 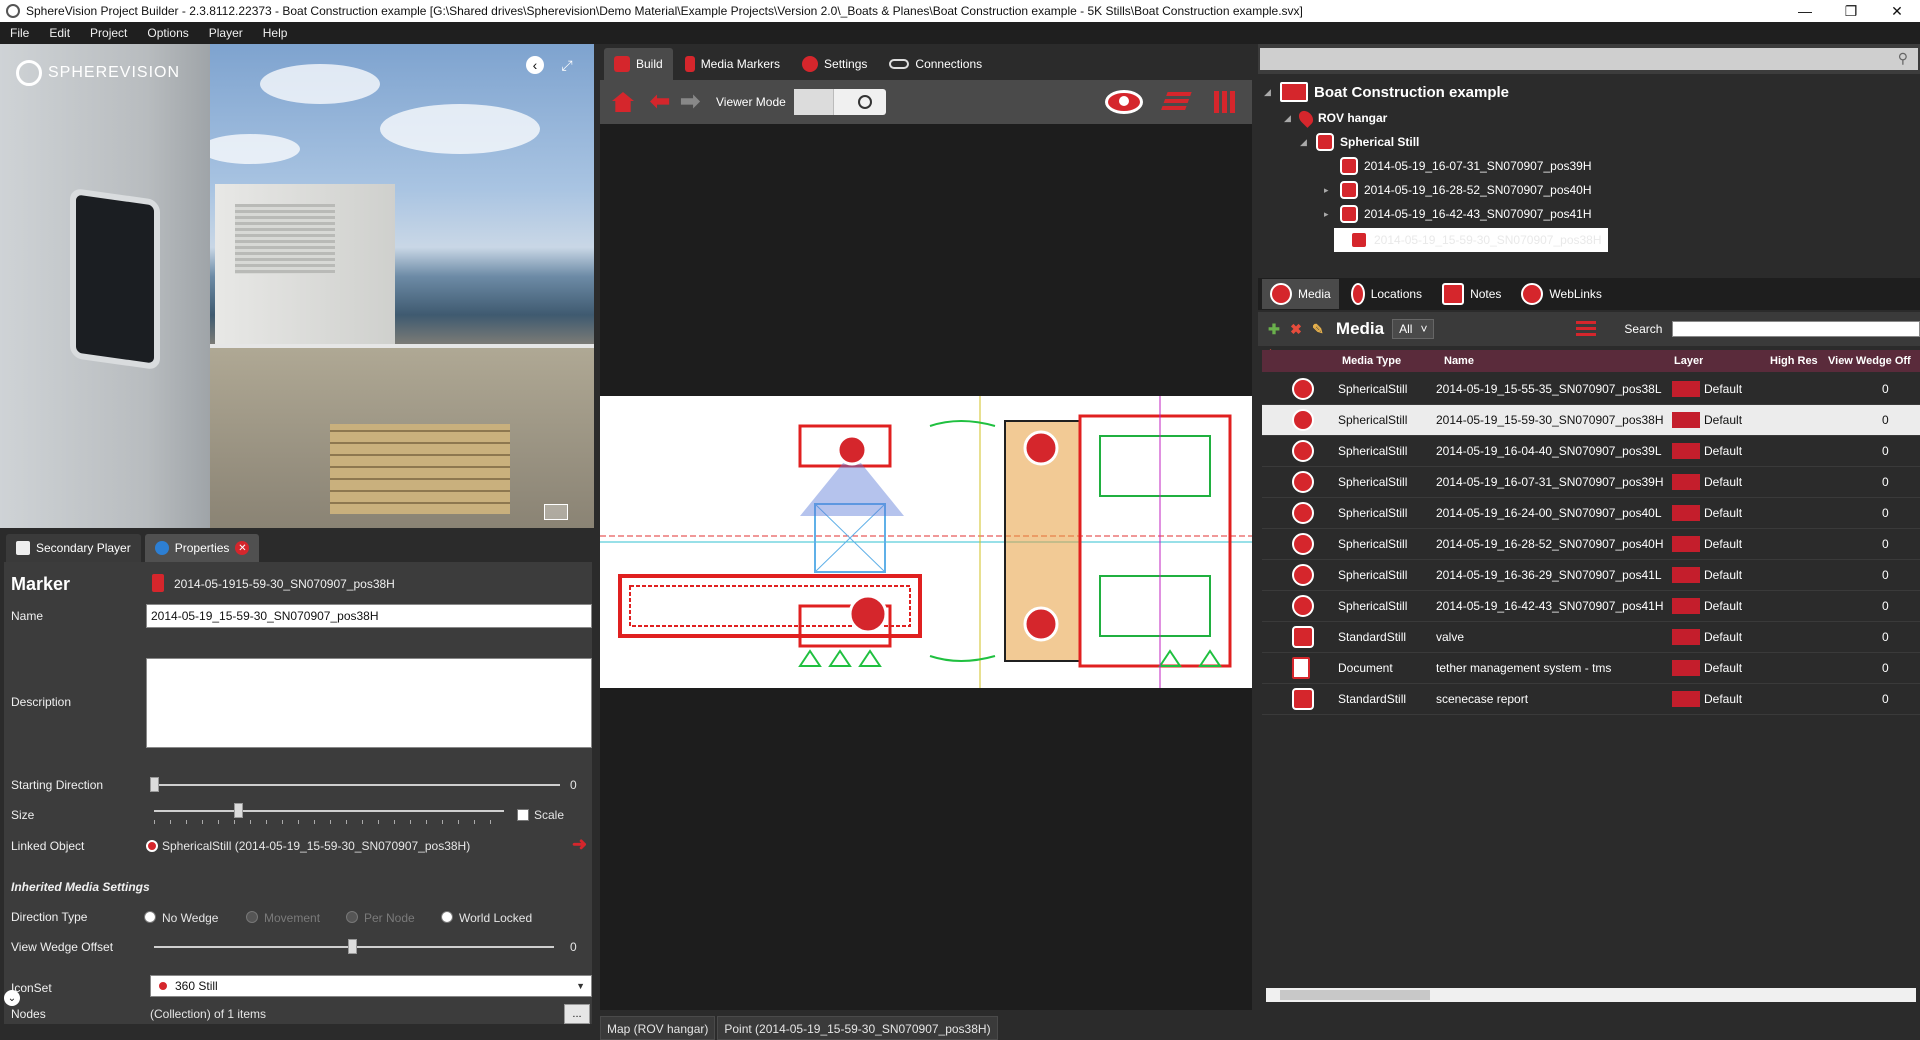 What do you see at coordinates (936, 64) in the screenshot?
I see `tab-connections: Connections` at bounding box center [936, 64].